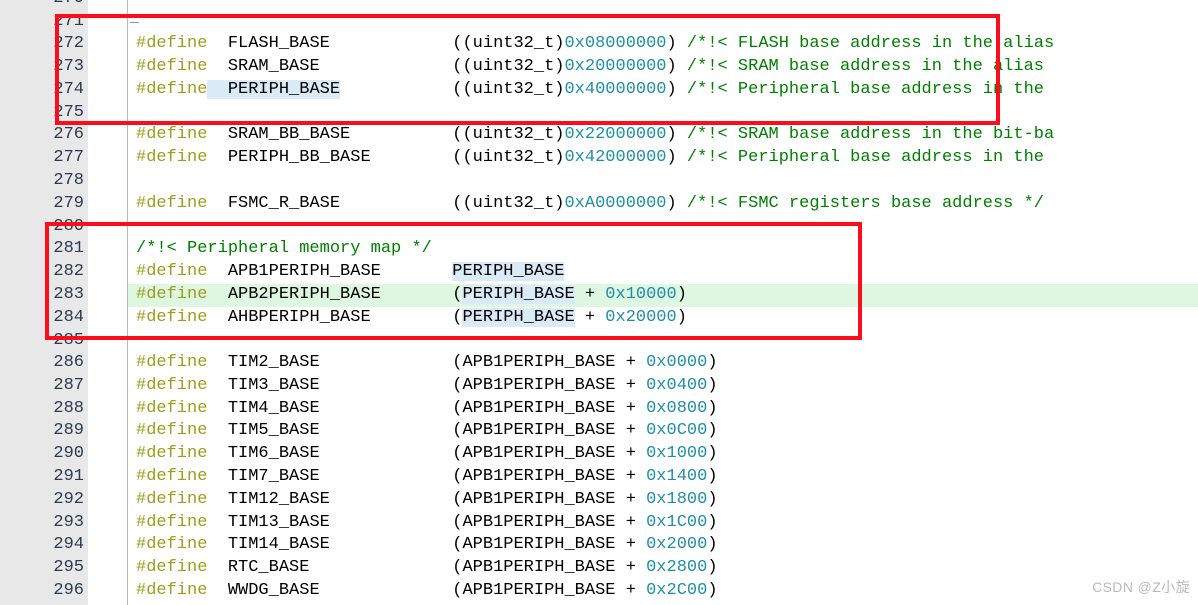 The width and height of the screenshot is (1198, 605). What do you see at coordinates (68, 271) in the screenshot?
I see `line-number: 282` at bounding box center [68, 271].